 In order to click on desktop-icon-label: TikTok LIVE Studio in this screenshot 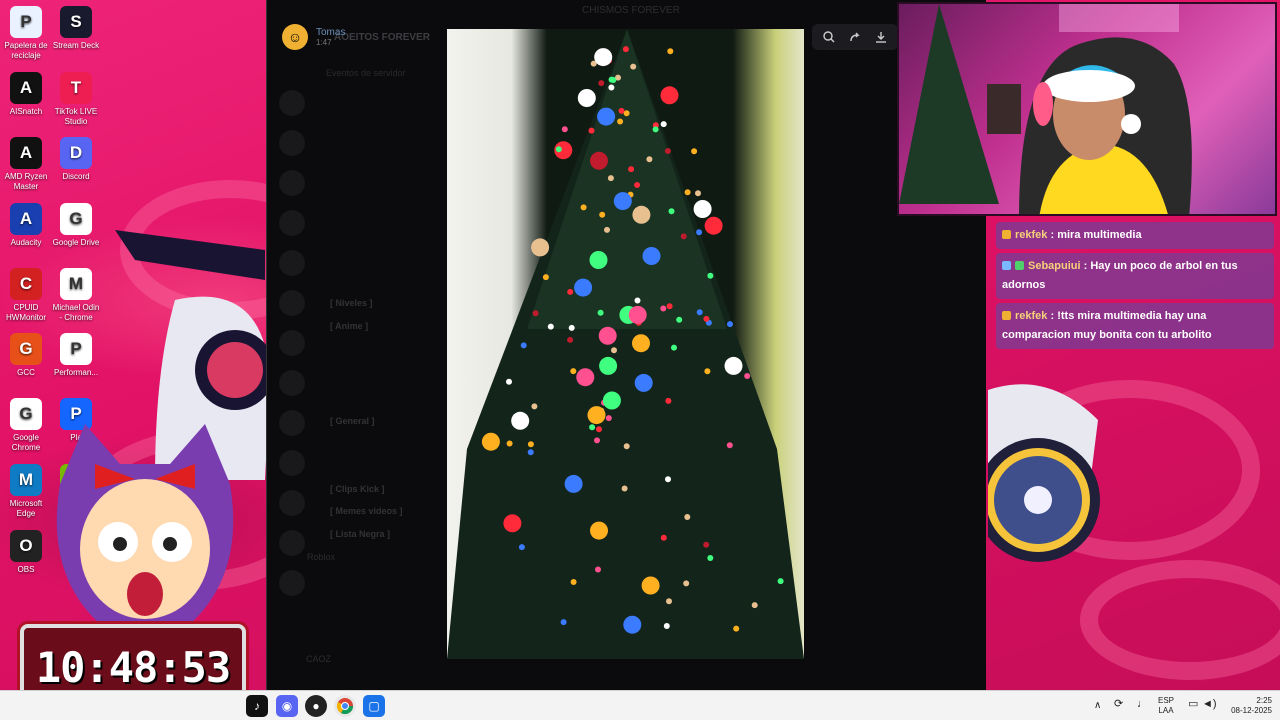, I will do `click(76, 116)`.